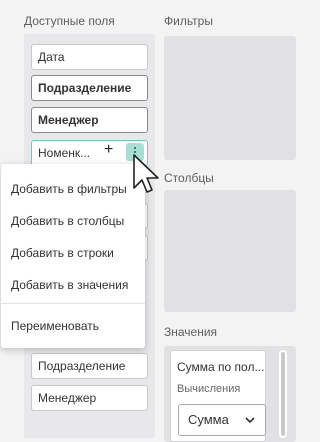  I want to click on menu-item-add-to-rows: Добавить в строки, so click(62, 253).